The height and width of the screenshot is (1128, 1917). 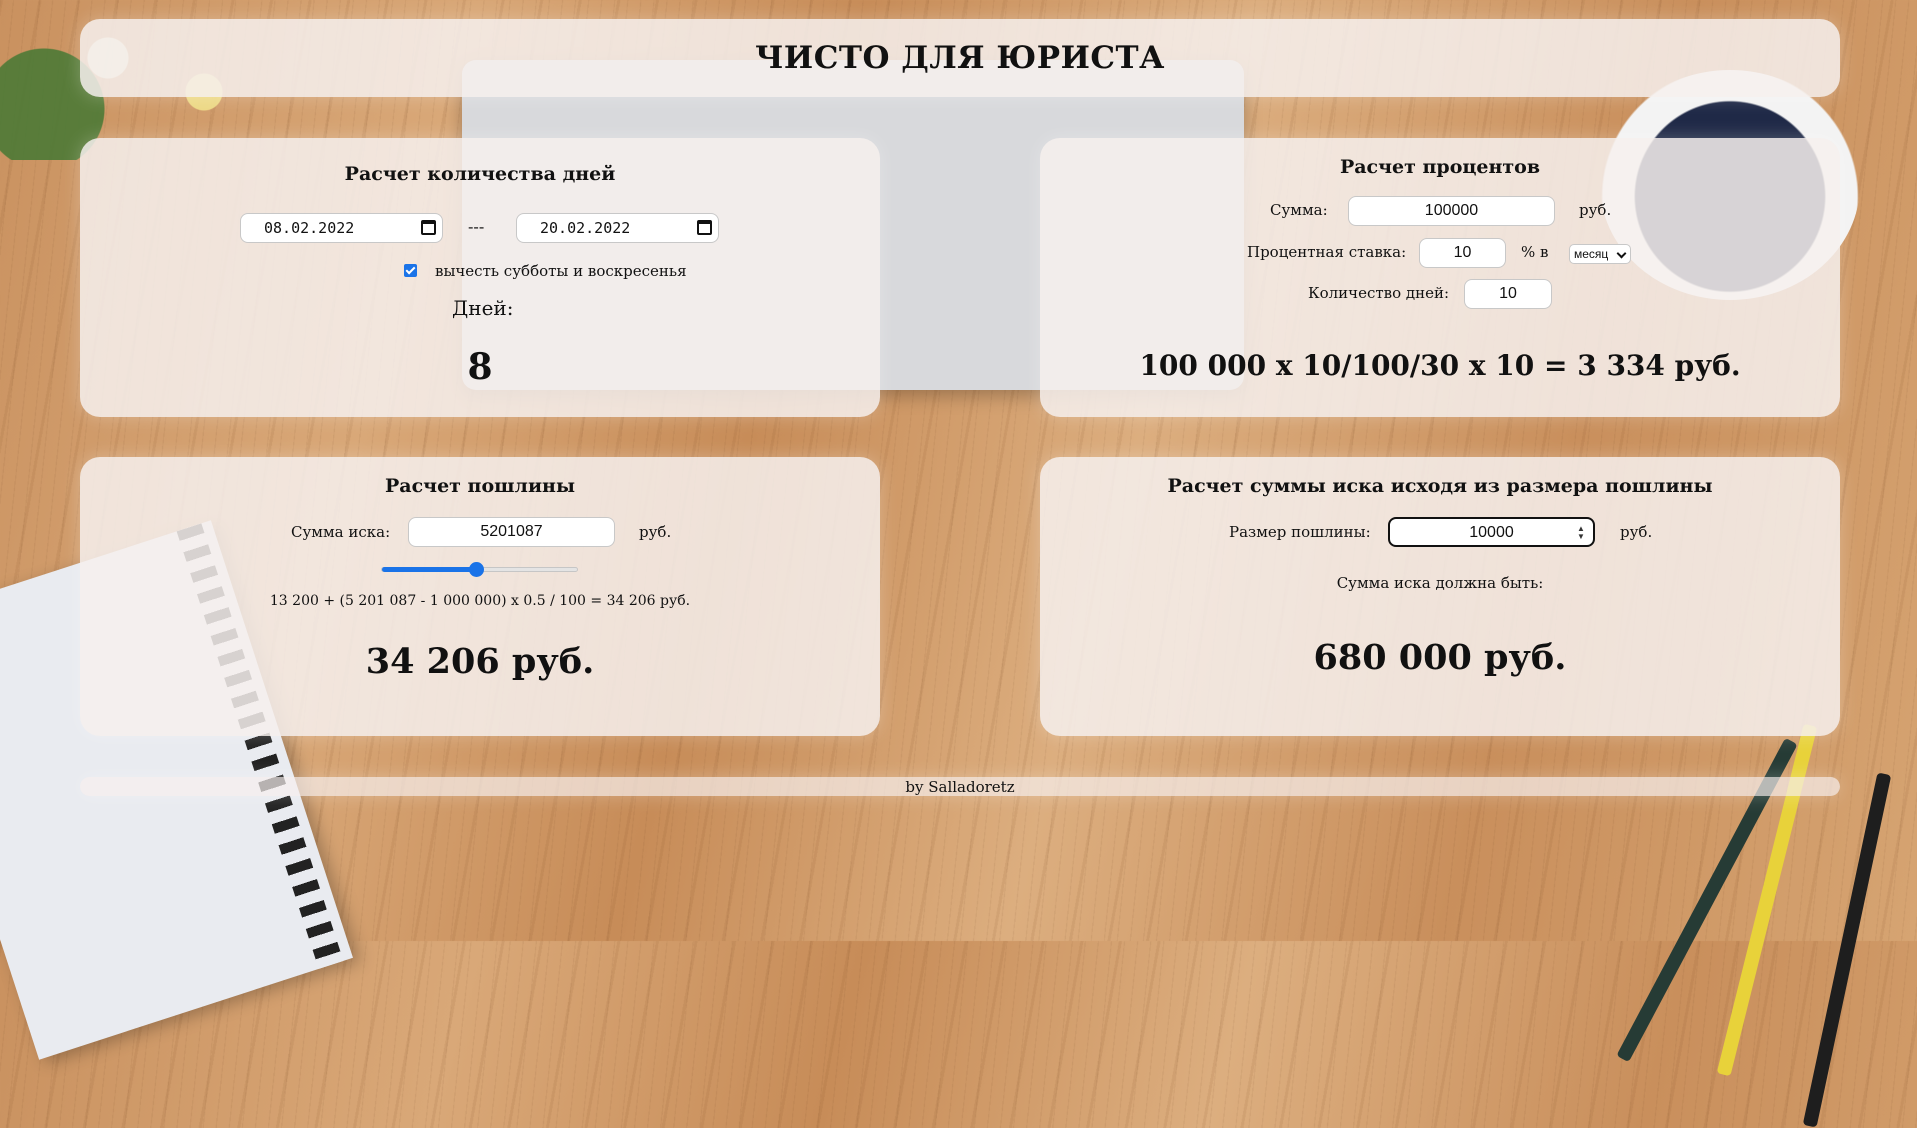 I want to click on slider-thumb, so click(x=476, y=569).